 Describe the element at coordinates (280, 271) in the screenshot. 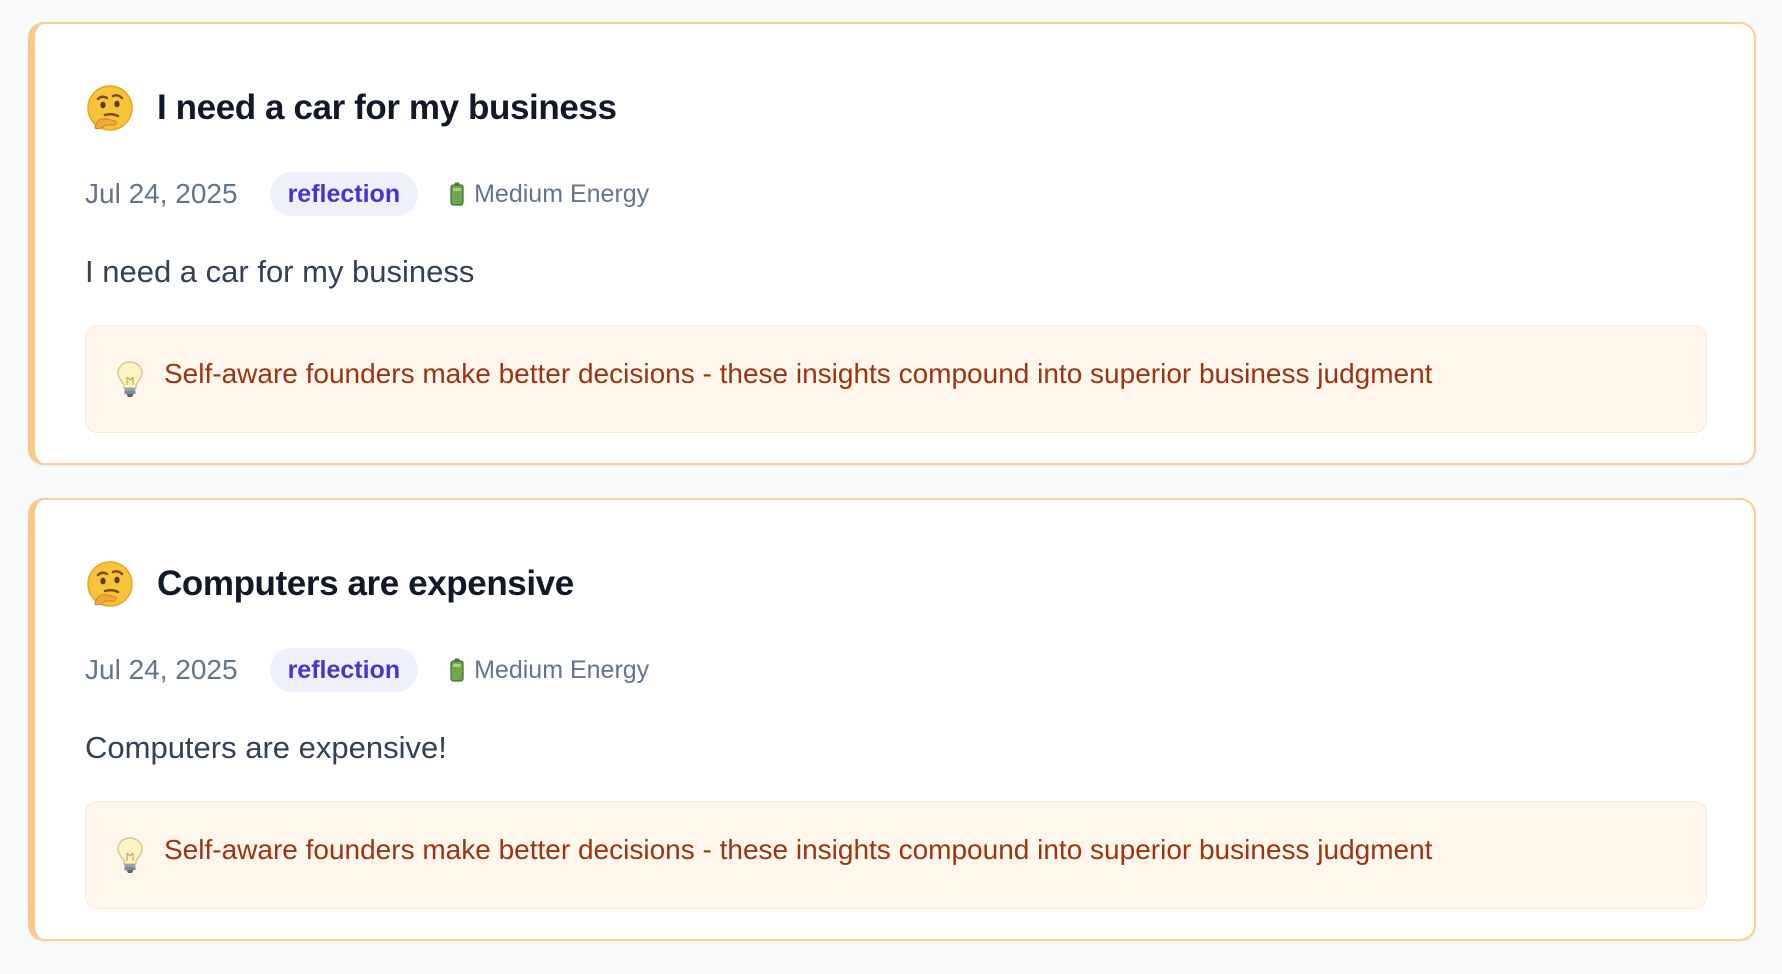

I see `entry-body: I need a car for my business` at that location.